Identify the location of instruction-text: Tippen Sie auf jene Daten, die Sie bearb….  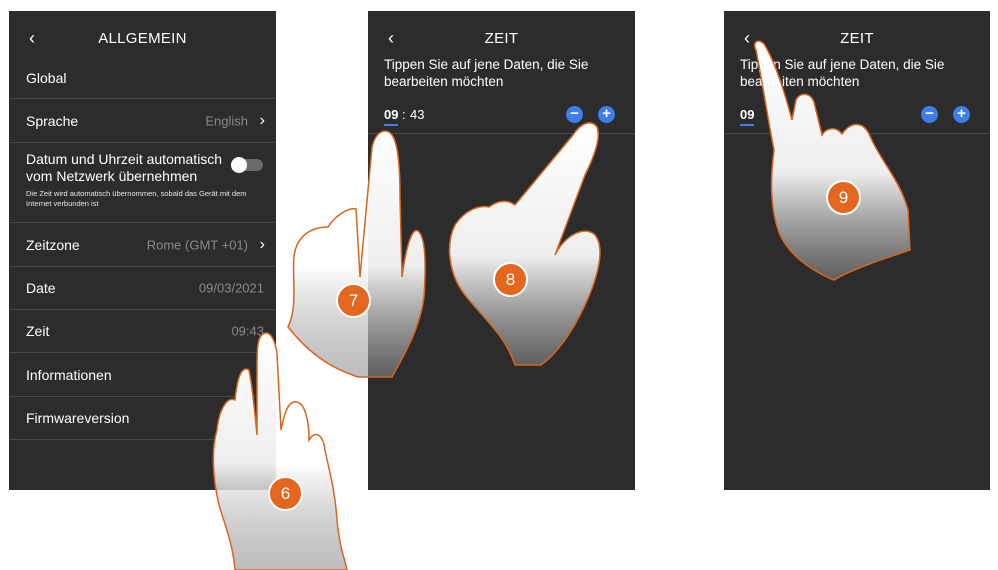
(486, 73).